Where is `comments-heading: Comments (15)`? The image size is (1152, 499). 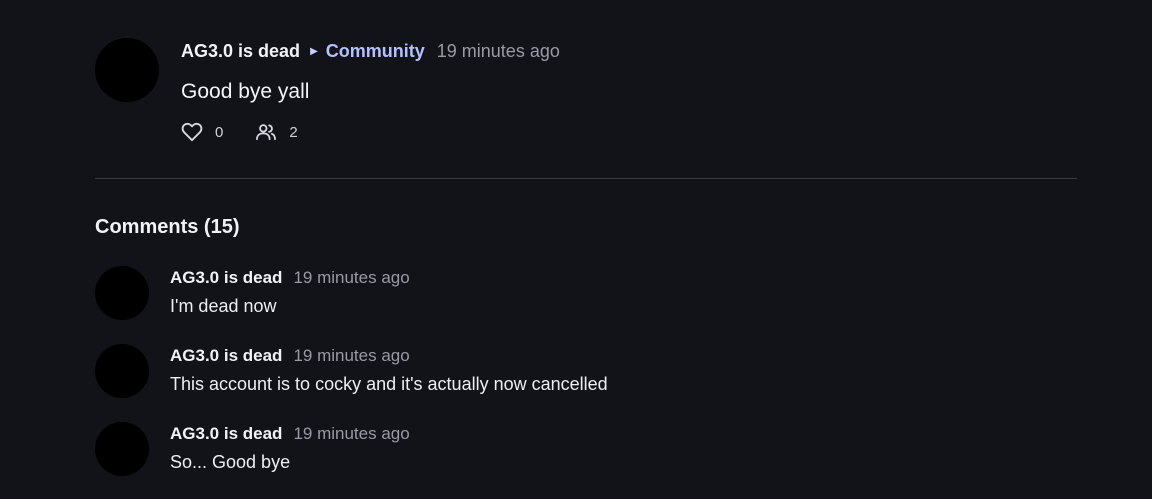 comments-heading: Comments (15) is located at coordinates (167, 227).